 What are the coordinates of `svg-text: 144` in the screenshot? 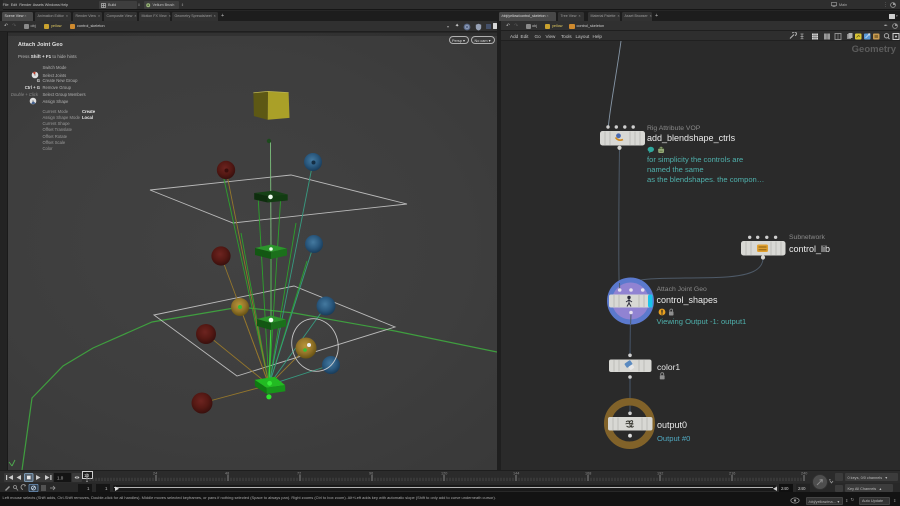 It's located at (516, 474).